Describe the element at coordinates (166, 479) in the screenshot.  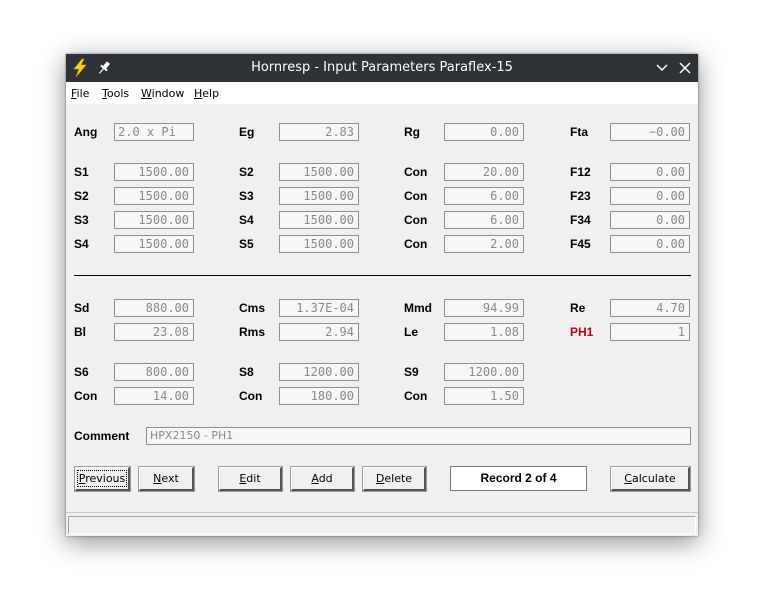
I see `next-button: Next` at that location.